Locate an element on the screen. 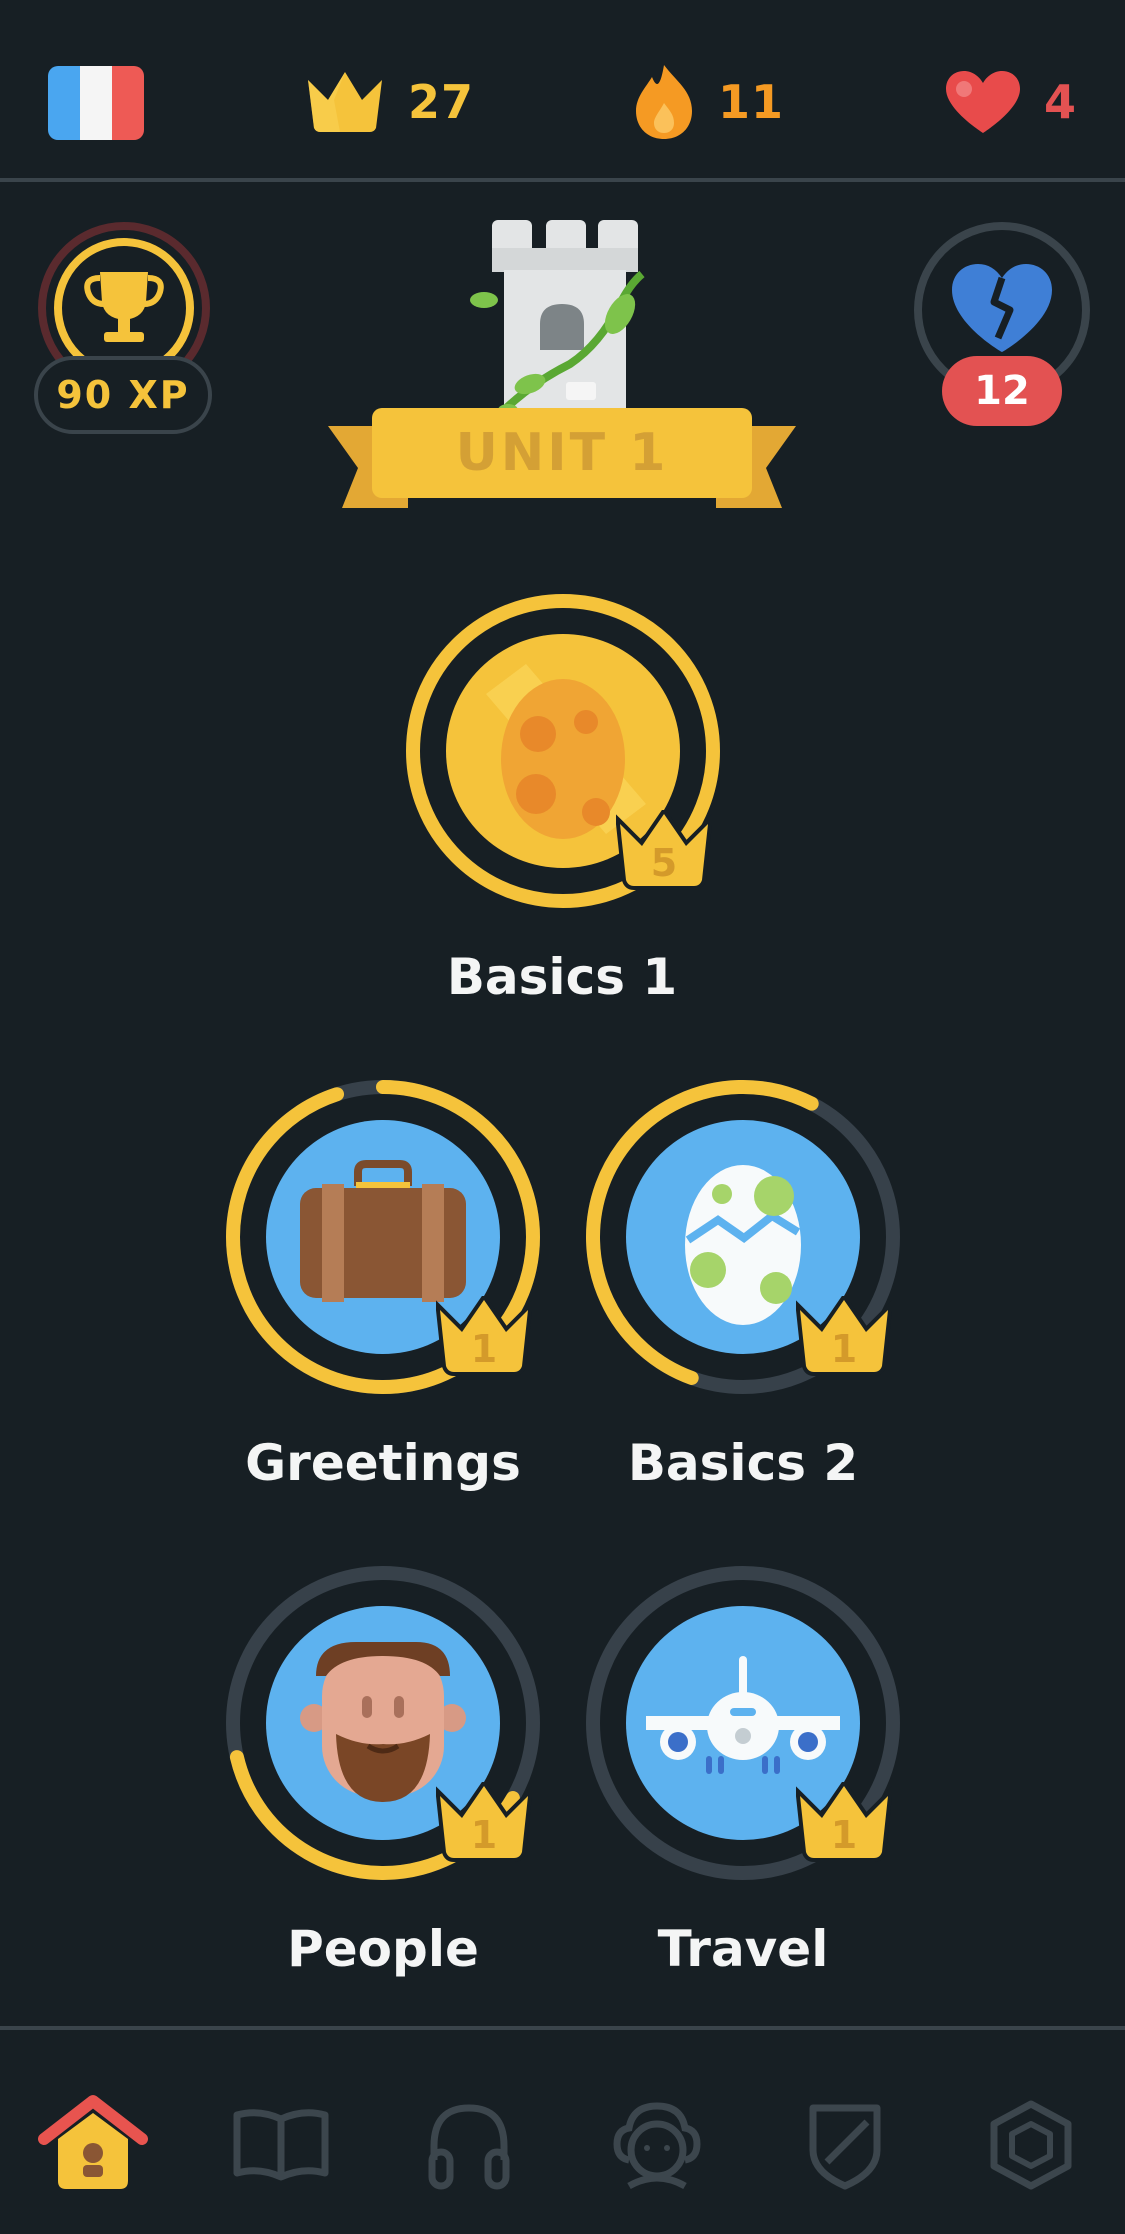 The height and width of the screenshot is (2234, 1125). skill-label-greetings: Greetings is located at coordinates (383, 1463).